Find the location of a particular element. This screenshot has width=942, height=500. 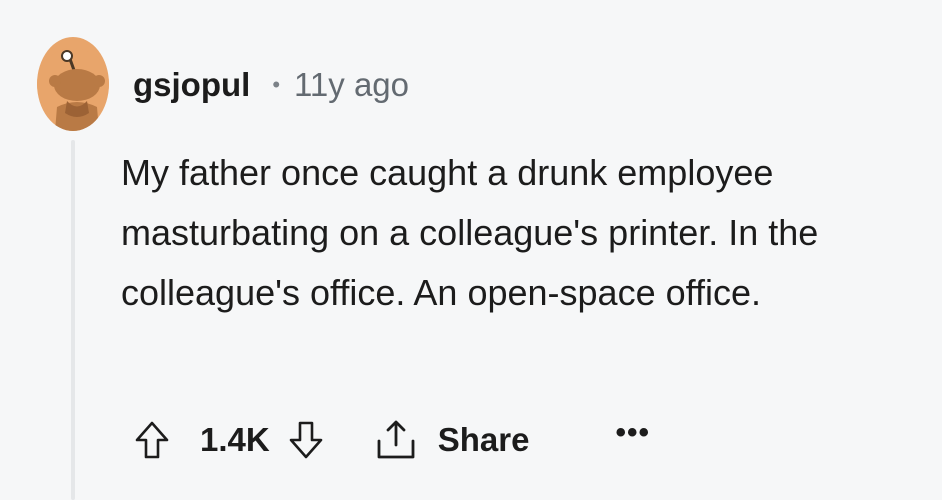

more-options-button: ••• is located at coordinates (632, 440).